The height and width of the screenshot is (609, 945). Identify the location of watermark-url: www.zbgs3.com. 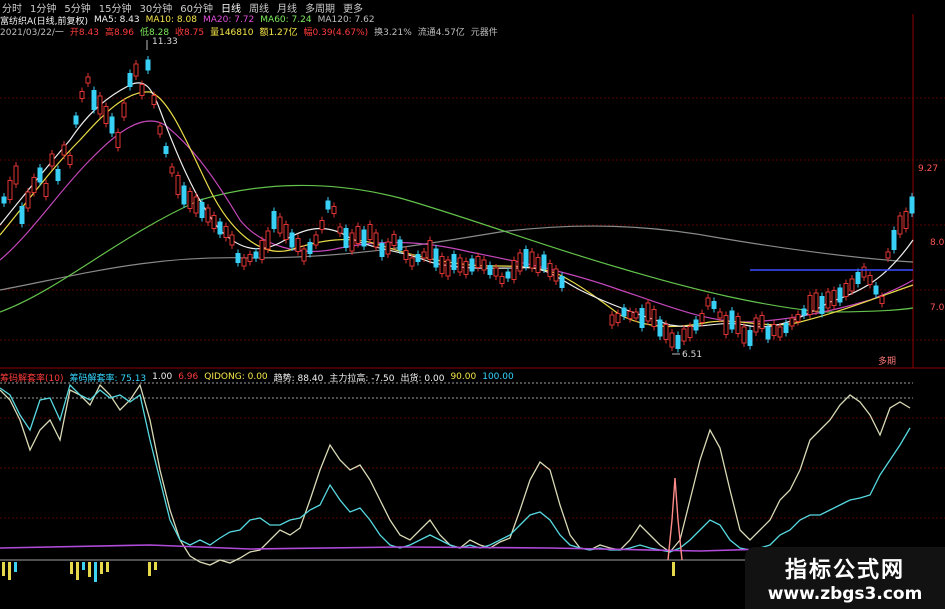
(845, 594).